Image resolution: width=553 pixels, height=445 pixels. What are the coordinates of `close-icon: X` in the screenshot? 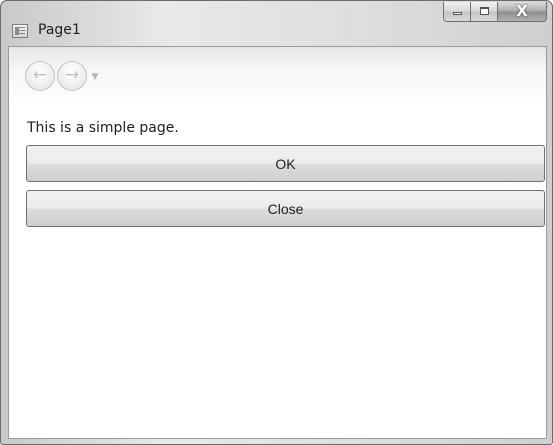 It's located at (522, 11).